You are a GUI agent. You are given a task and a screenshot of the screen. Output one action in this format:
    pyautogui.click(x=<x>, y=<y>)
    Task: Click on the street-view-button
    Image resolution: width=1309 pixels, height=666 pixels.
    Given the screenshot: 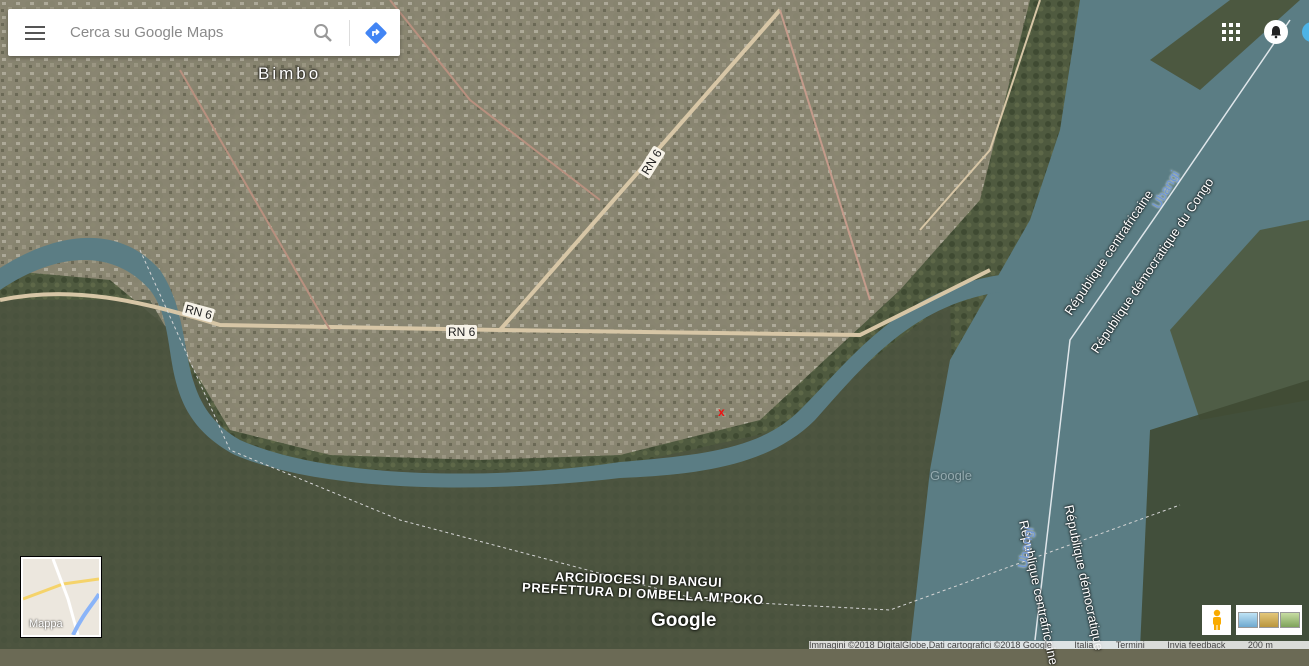 What is the action you would take?
    pyautogui.click(x=1216, y=620)
    